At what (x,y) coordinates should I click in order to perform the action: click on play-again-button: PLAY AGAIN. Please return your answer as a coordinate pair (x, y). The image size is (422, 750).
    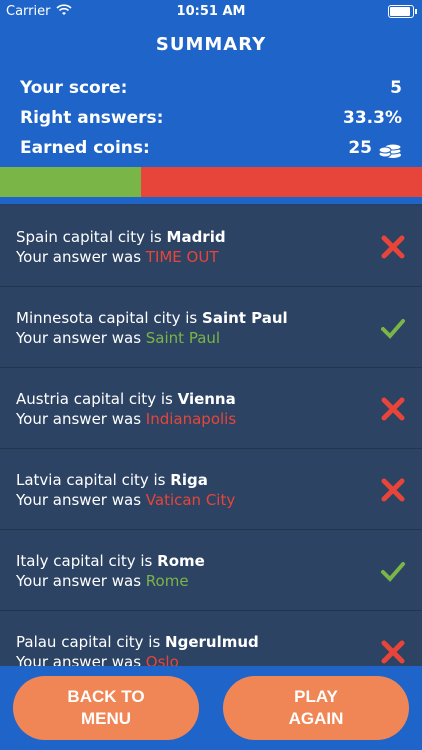
    Looking at the image, I should click on (316, 708).